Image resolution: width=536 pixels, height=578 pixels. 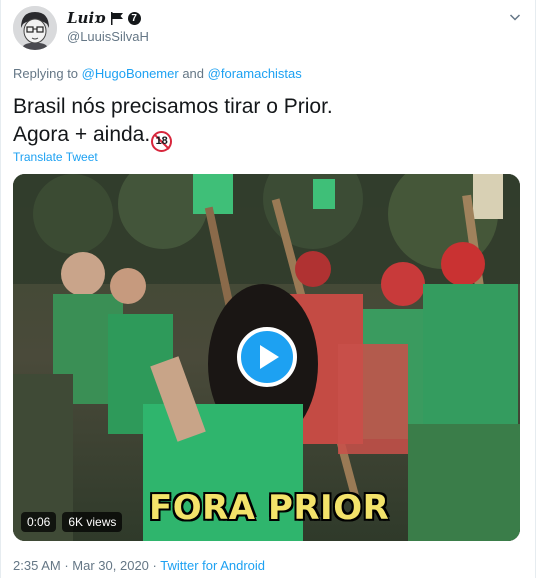 I want to click on flag-icon, so click(x=117, y=18).